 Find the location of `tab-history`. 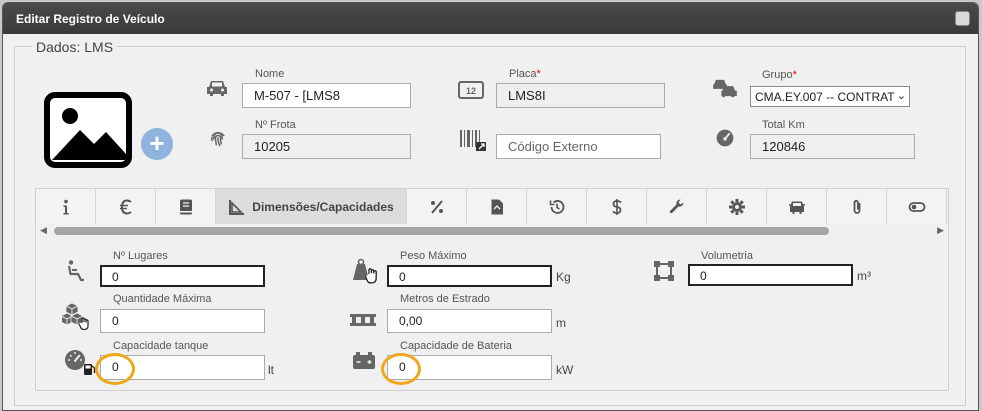

tab-history is located at coordinates (557, 206).